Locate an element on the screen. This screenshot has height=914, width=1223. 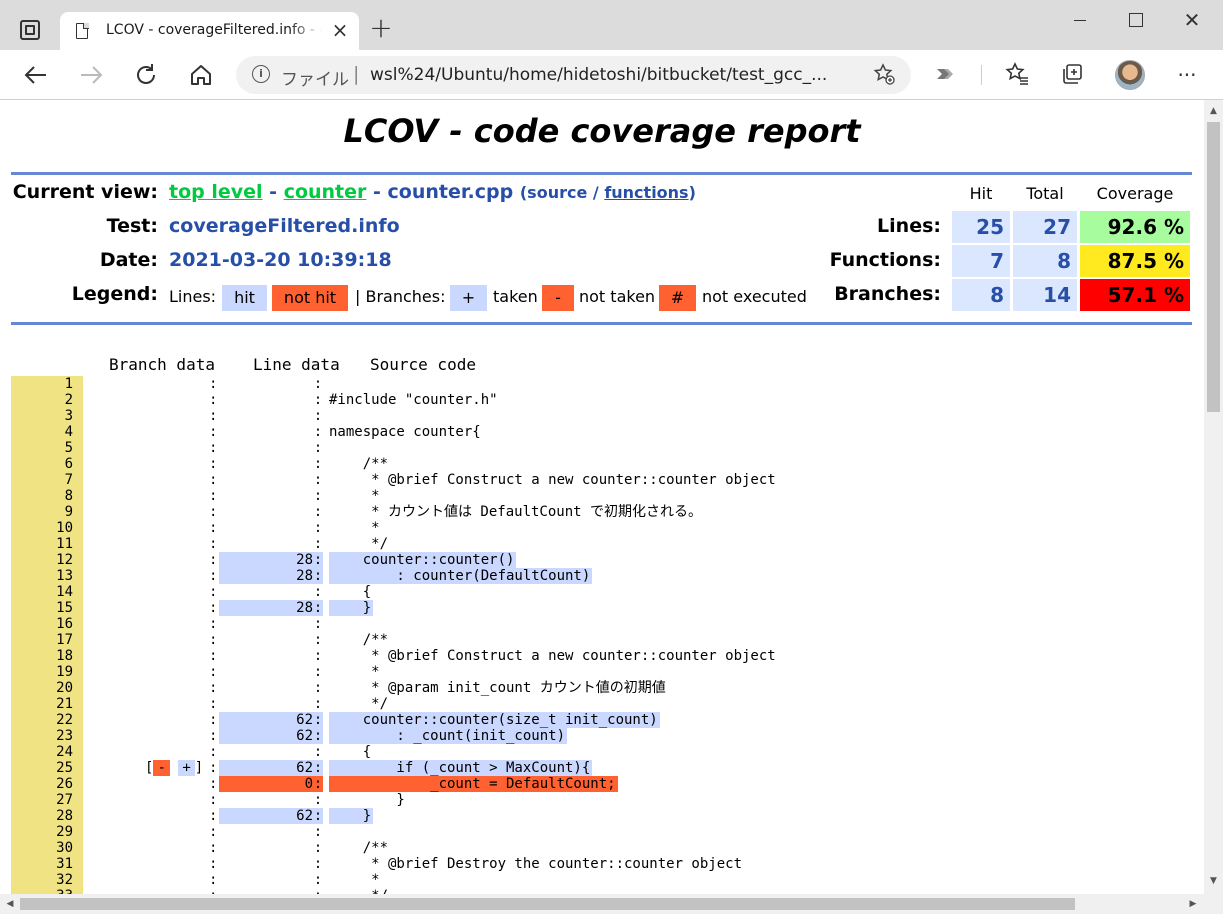
line-number: 24 is located at coordinates (47, 752).